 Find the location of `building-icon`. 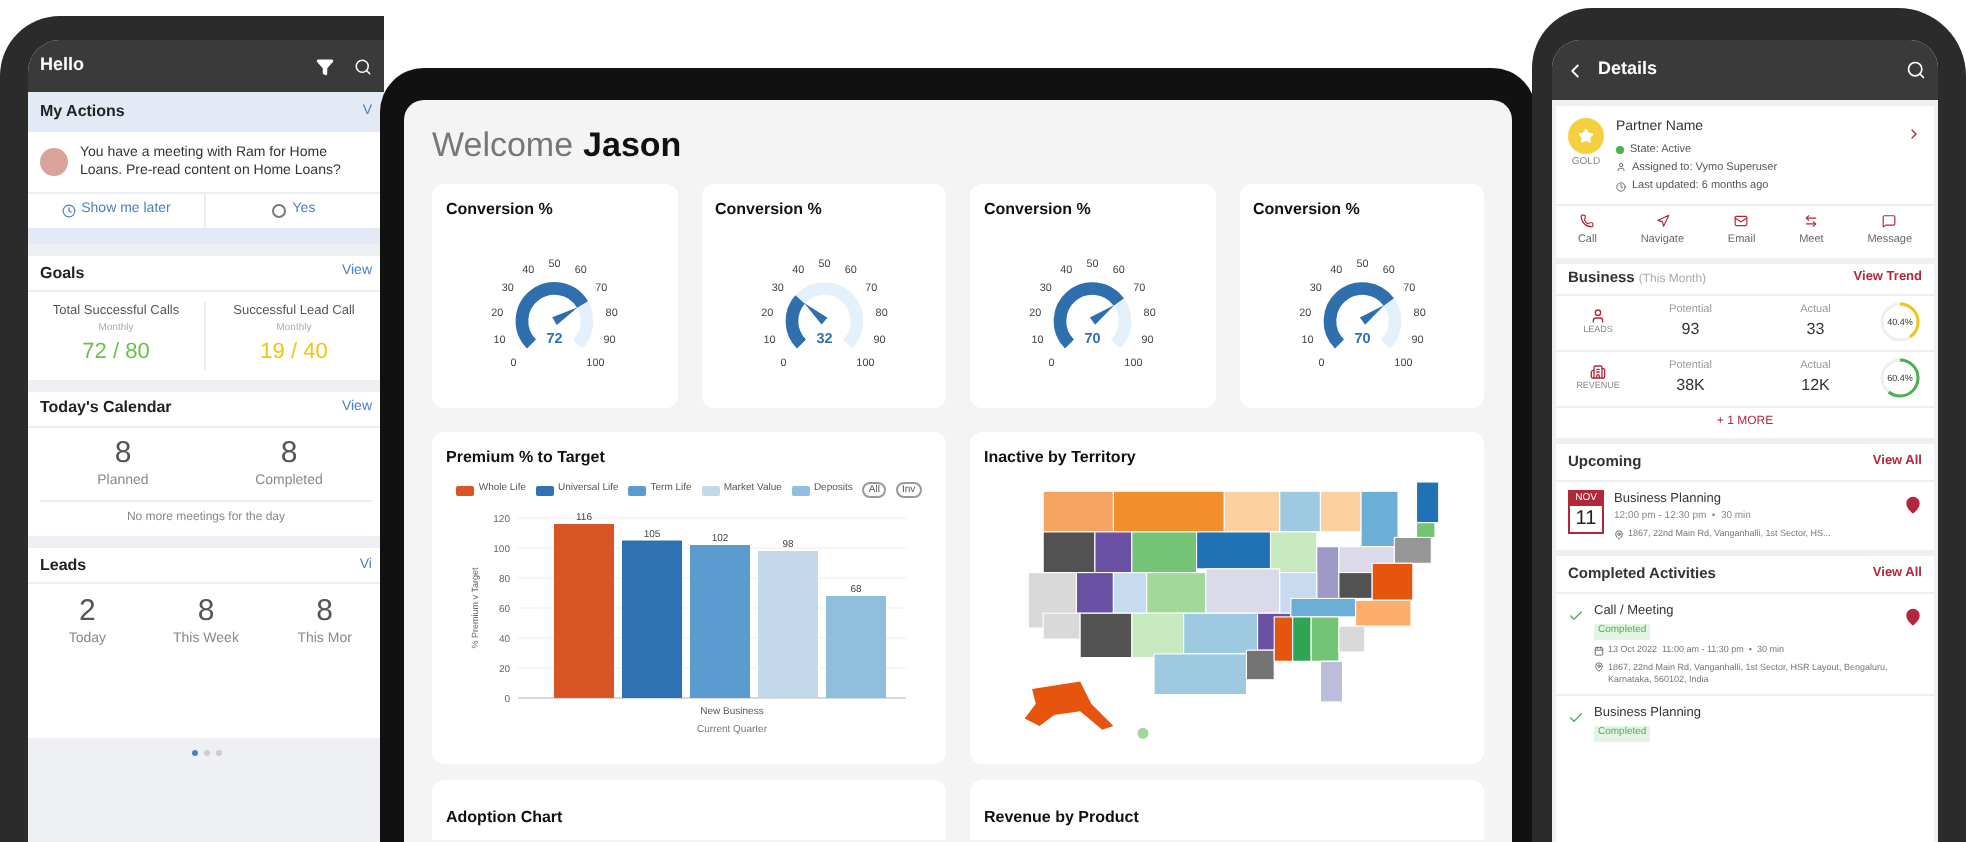

building-icon is located at coordinates (1598, 371).